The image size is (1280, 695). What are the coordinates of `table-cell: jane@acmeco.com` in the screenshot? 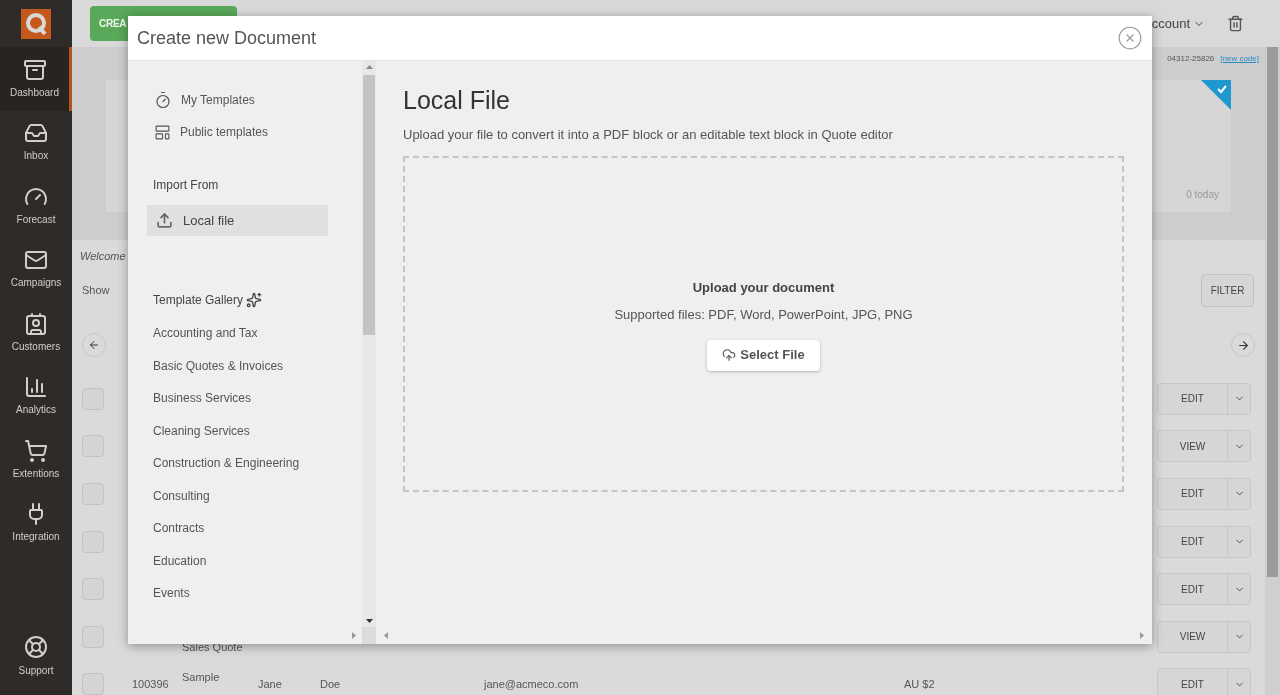 It's located at (531, 684).